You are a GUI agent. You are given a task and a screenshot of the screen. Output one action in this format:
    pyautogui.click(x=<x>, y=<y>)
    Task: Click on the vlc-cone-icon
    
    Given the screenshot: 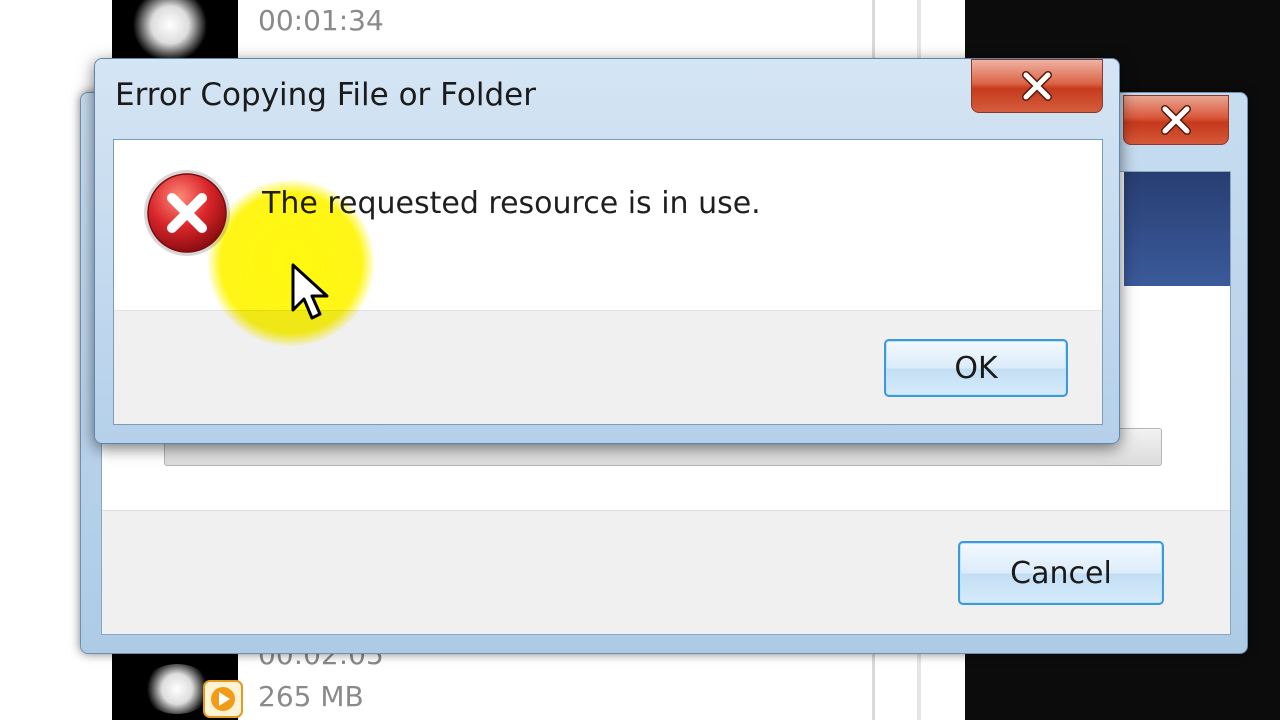 What is the action you would take?
    pyautogui.click(x=223, y=699)
    